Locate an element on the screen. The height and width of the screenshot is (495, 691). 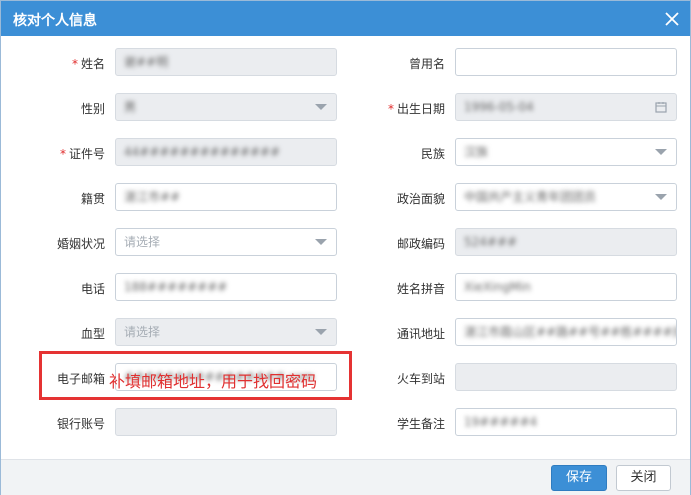
birth-date-field: 1996-05-04 is located at coordinates (566, 107).